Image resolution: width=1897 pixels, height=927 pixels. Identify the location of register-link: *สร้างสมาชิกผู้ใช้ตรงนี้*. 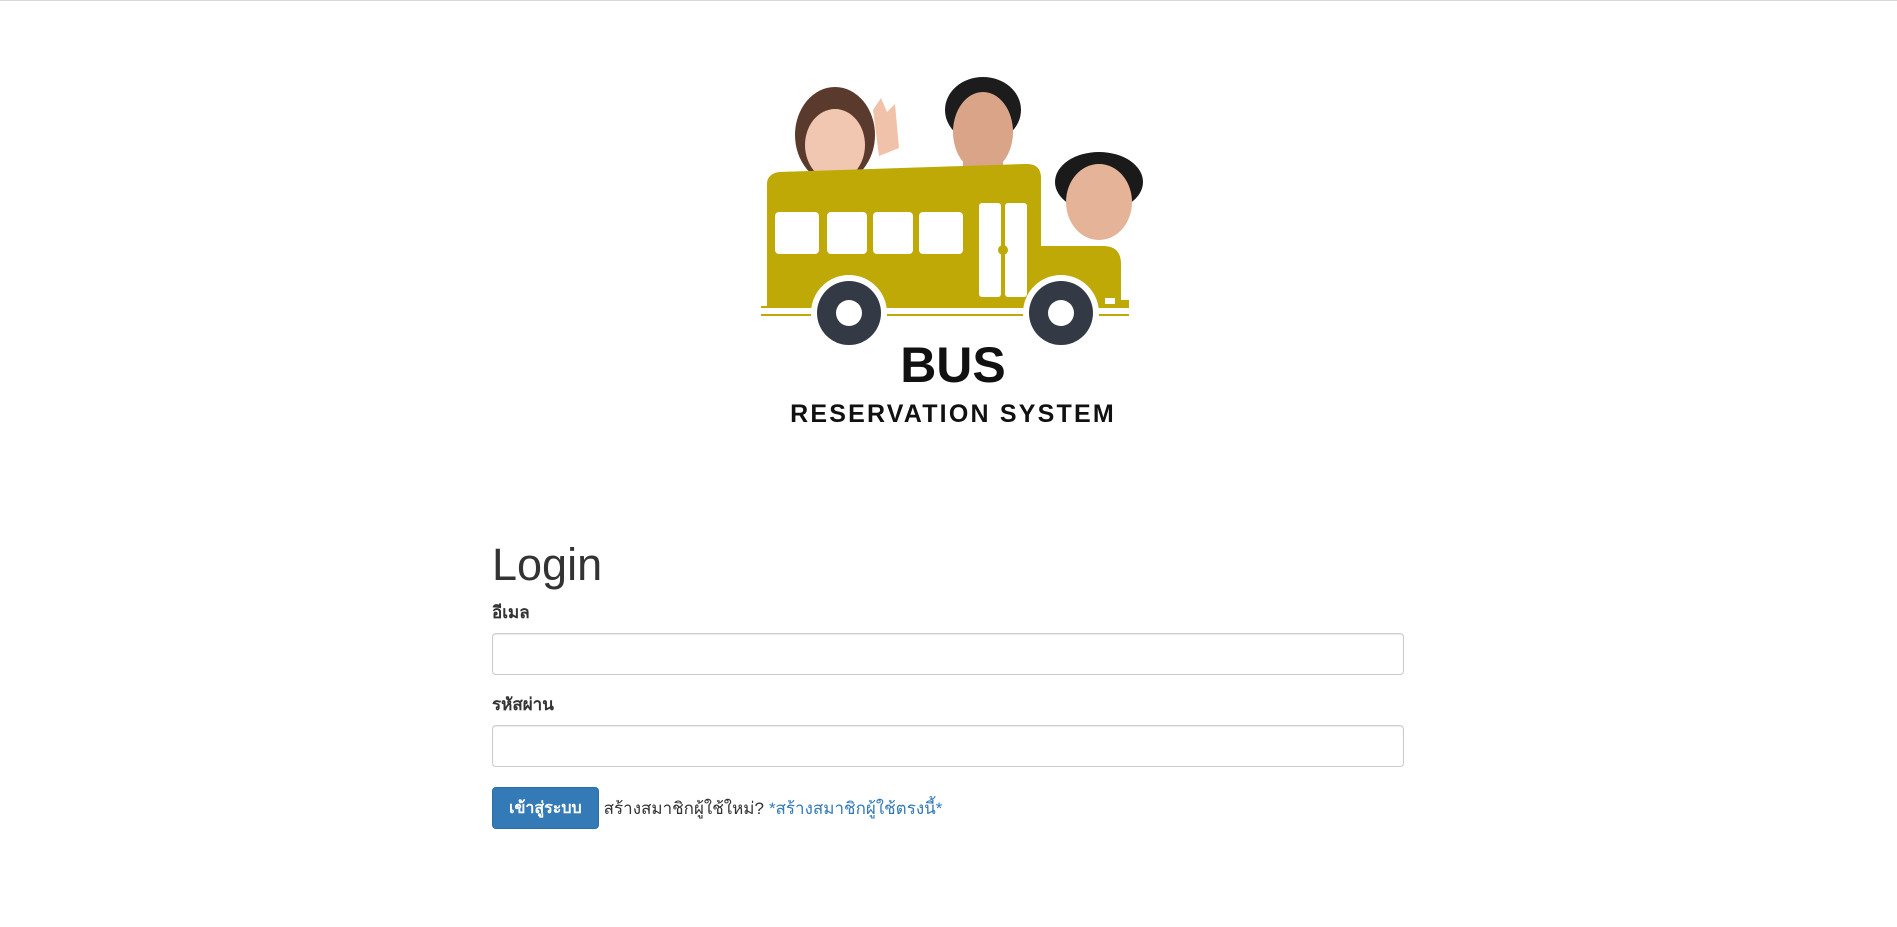
(855, 808).